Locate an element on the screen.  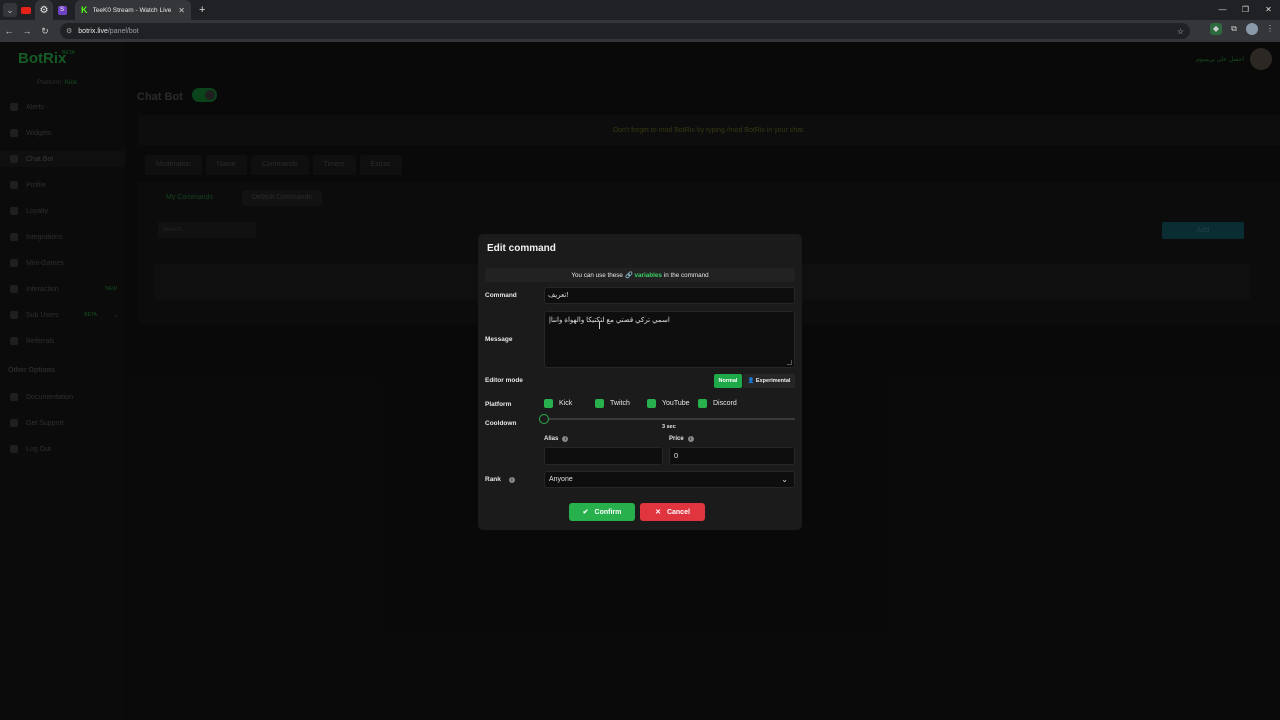
cooldown-value: 3 sec is located at coordinates (669, 427).